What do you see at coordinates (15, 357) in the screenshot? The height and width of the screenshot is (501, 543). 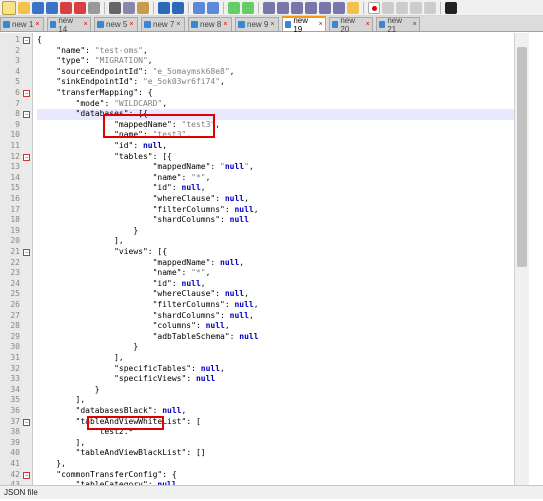 I see `line-number: 31` at bounding box center [15, 357].